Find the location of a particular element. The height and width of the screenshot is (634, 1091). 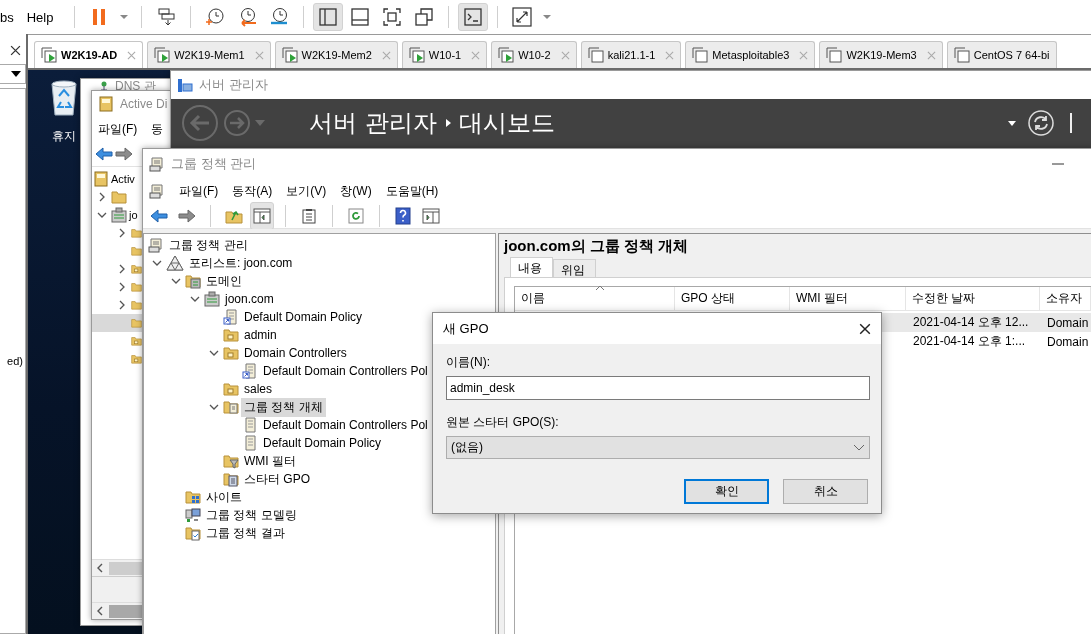

tab: 내용 is located at coordinates (531, 267).